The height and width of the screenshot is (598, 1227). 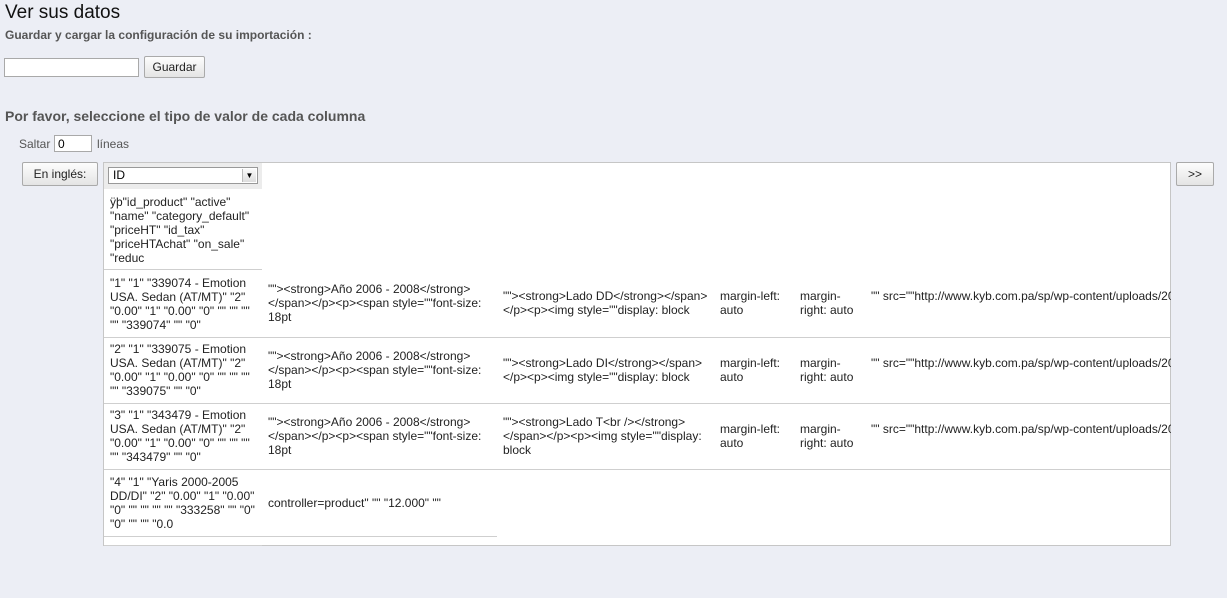 What do you see at coordinates (354, 503) in the screenshot?
I see `row-cell-2: controller=product" "" "12.000" ""` at bounding box center [354, 503].